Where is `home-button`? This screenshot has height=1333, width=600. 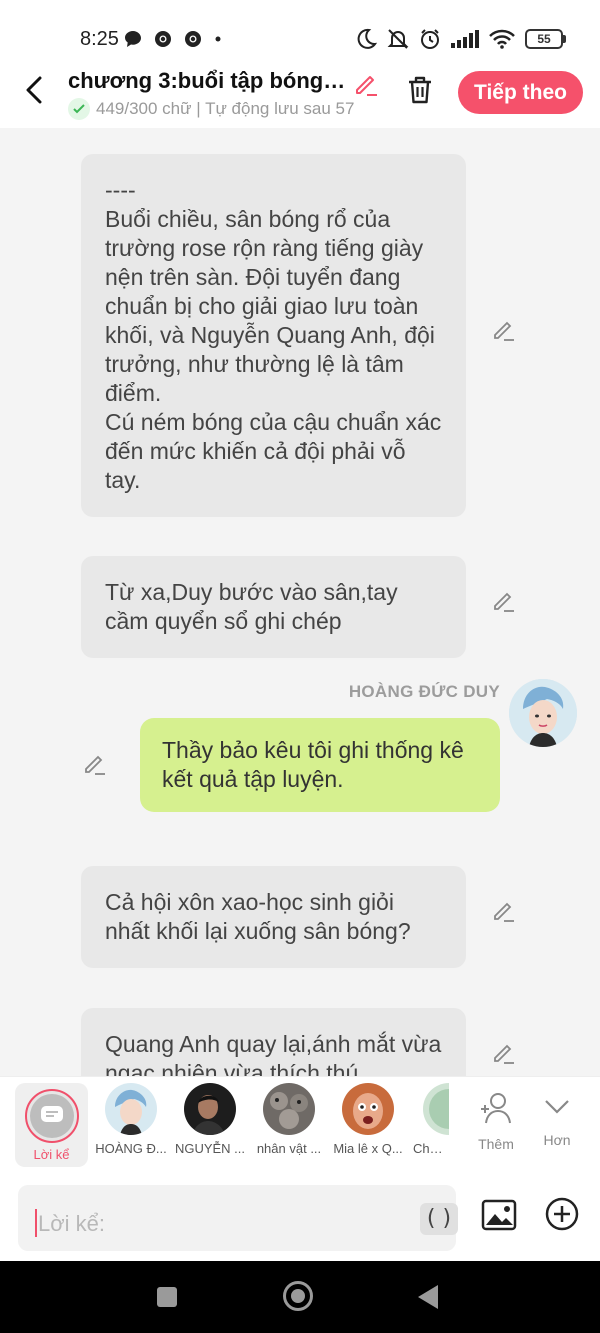 home-button is located at coordinates (298, 1296).